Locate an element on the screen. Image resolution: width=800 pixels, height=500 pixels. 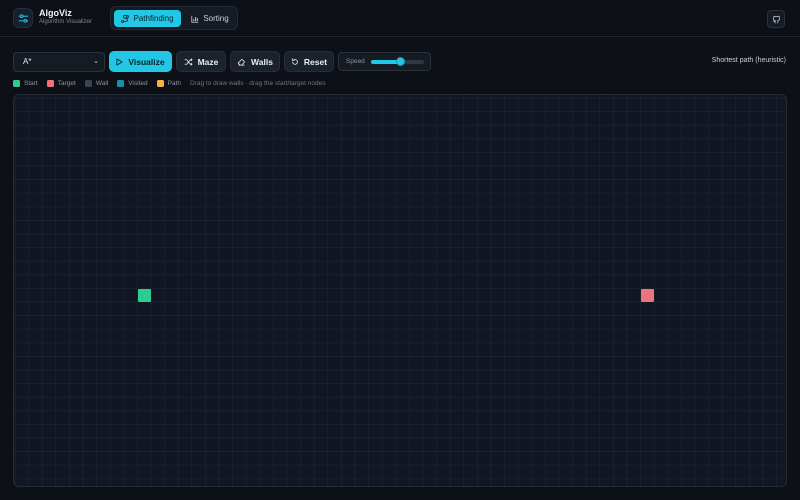
algorithm-select-value: A* is located at coordinates (27, 61).